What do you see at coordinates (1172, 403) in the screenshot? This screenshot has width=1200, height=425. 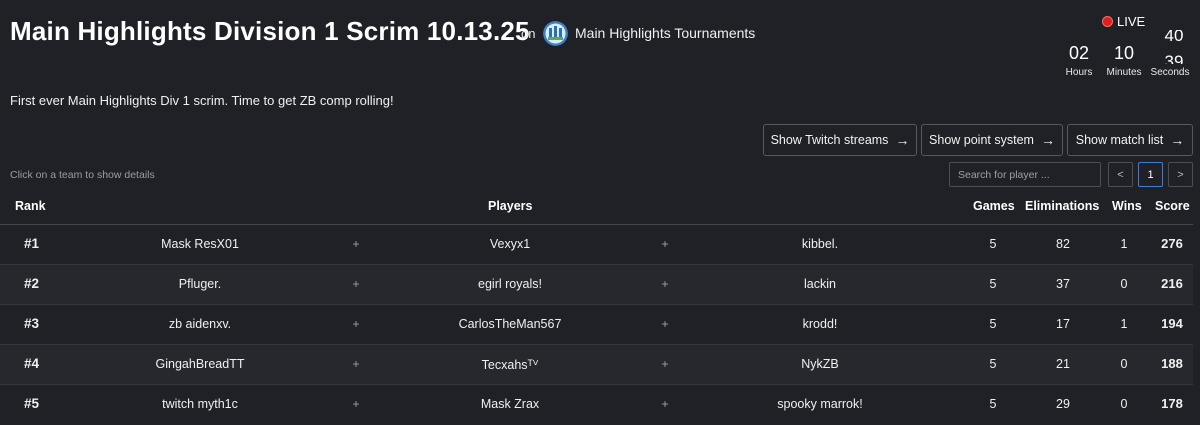 I see `row-score: 178` at bounding box center [1172, 403].